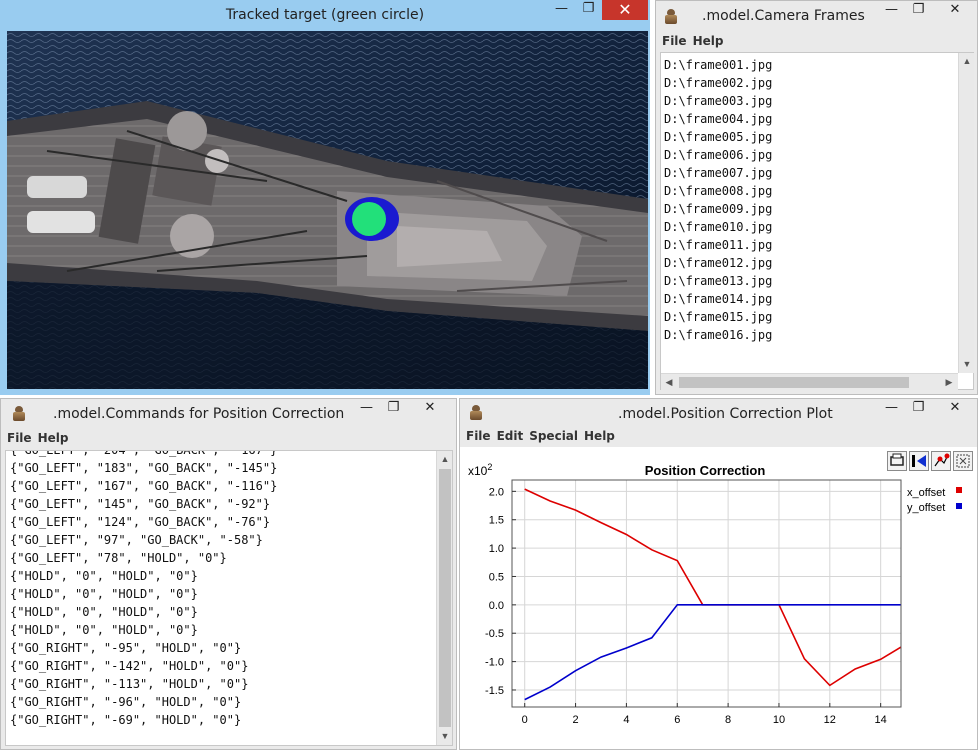 The height and width of the screenshot is (750, 978). I want to click on list-item: {"GO_LEFT", "97", "GO_BACK", "-58"}, so click(143, 540).